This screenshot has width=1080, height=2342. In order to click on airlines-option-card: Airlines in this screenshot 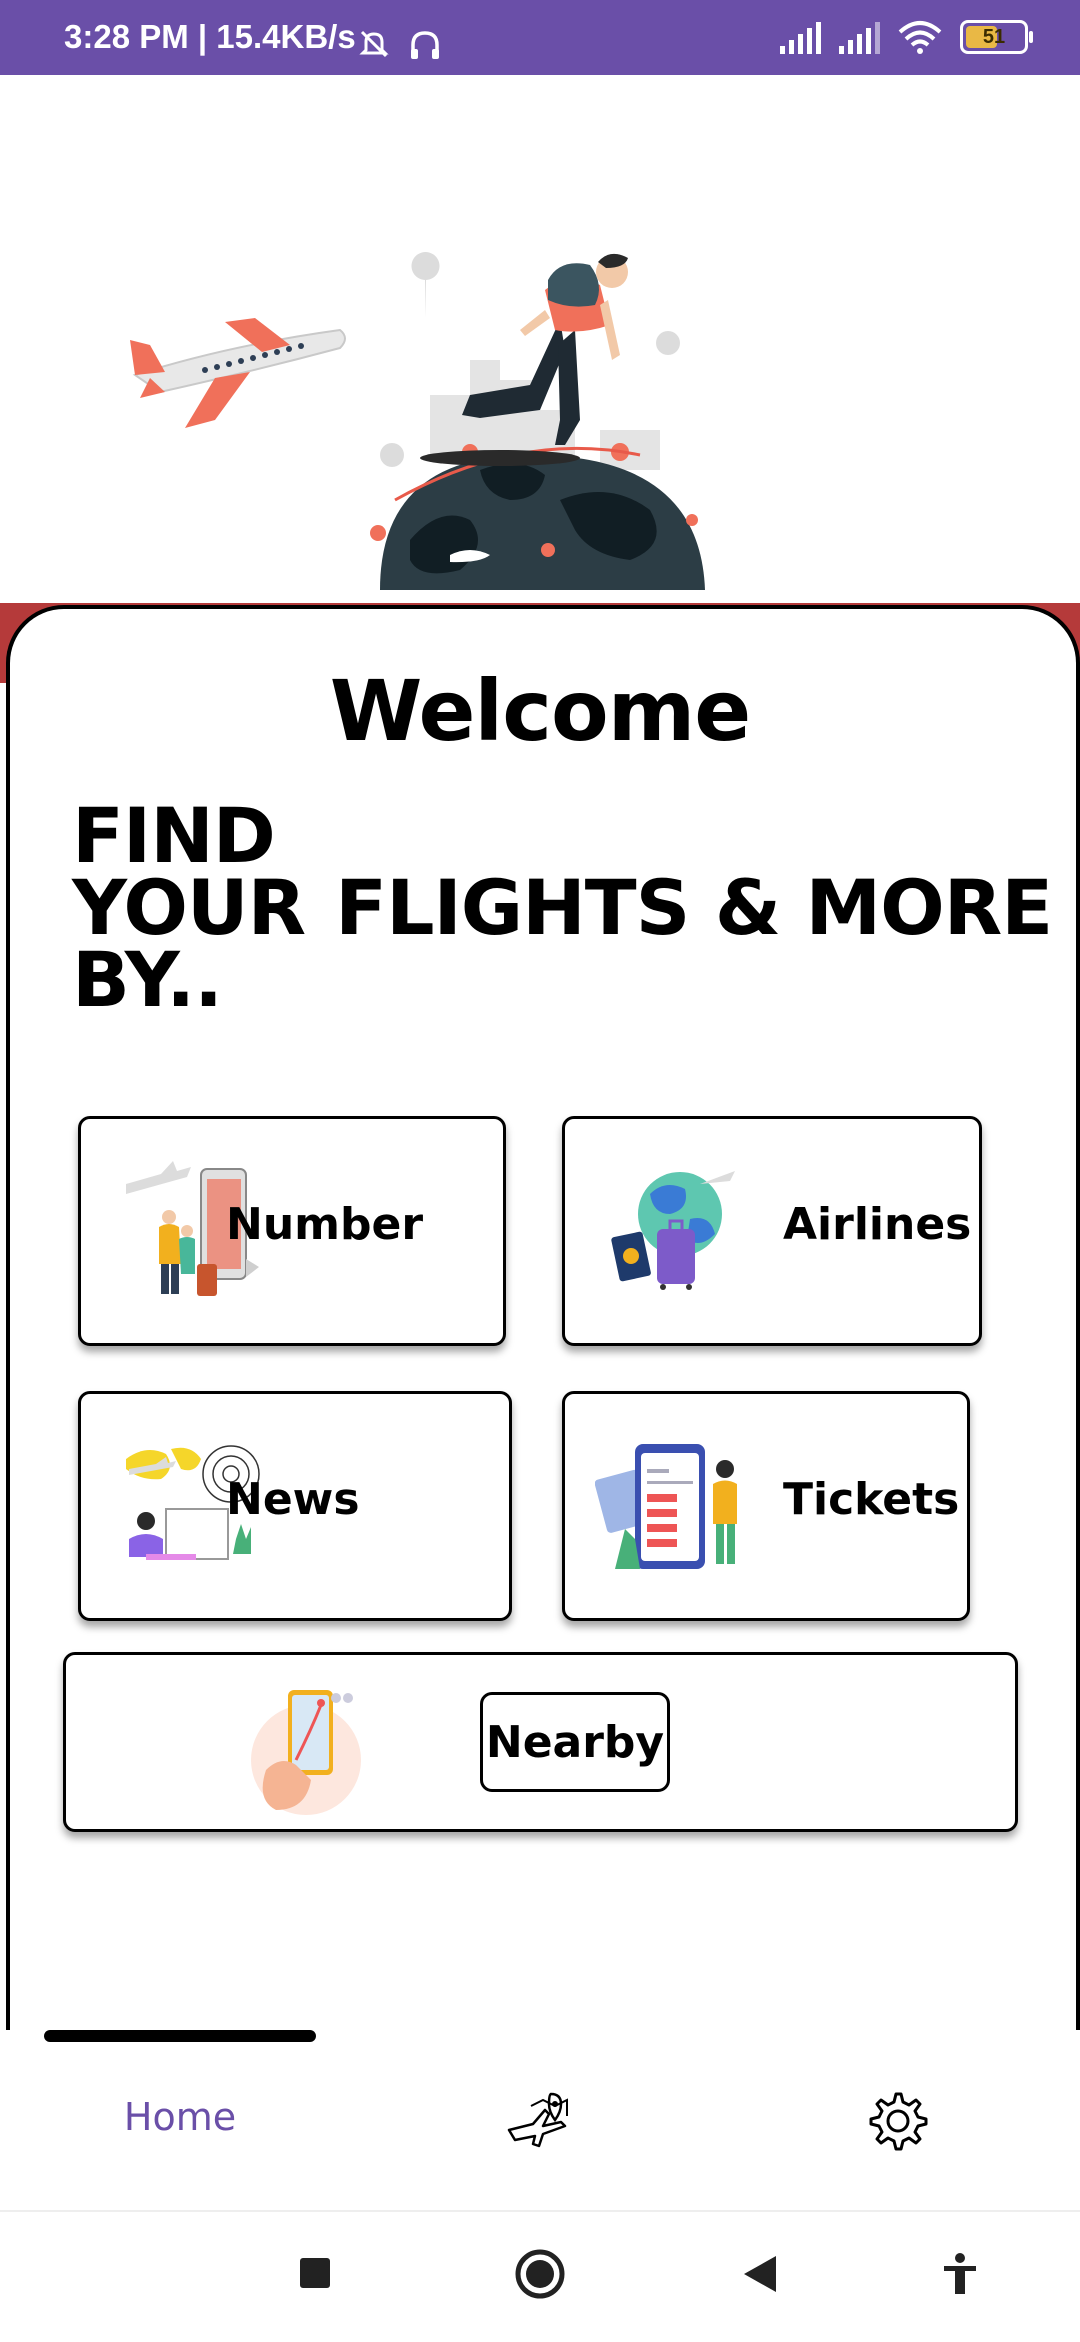, I will do `click(772, 1231)`.